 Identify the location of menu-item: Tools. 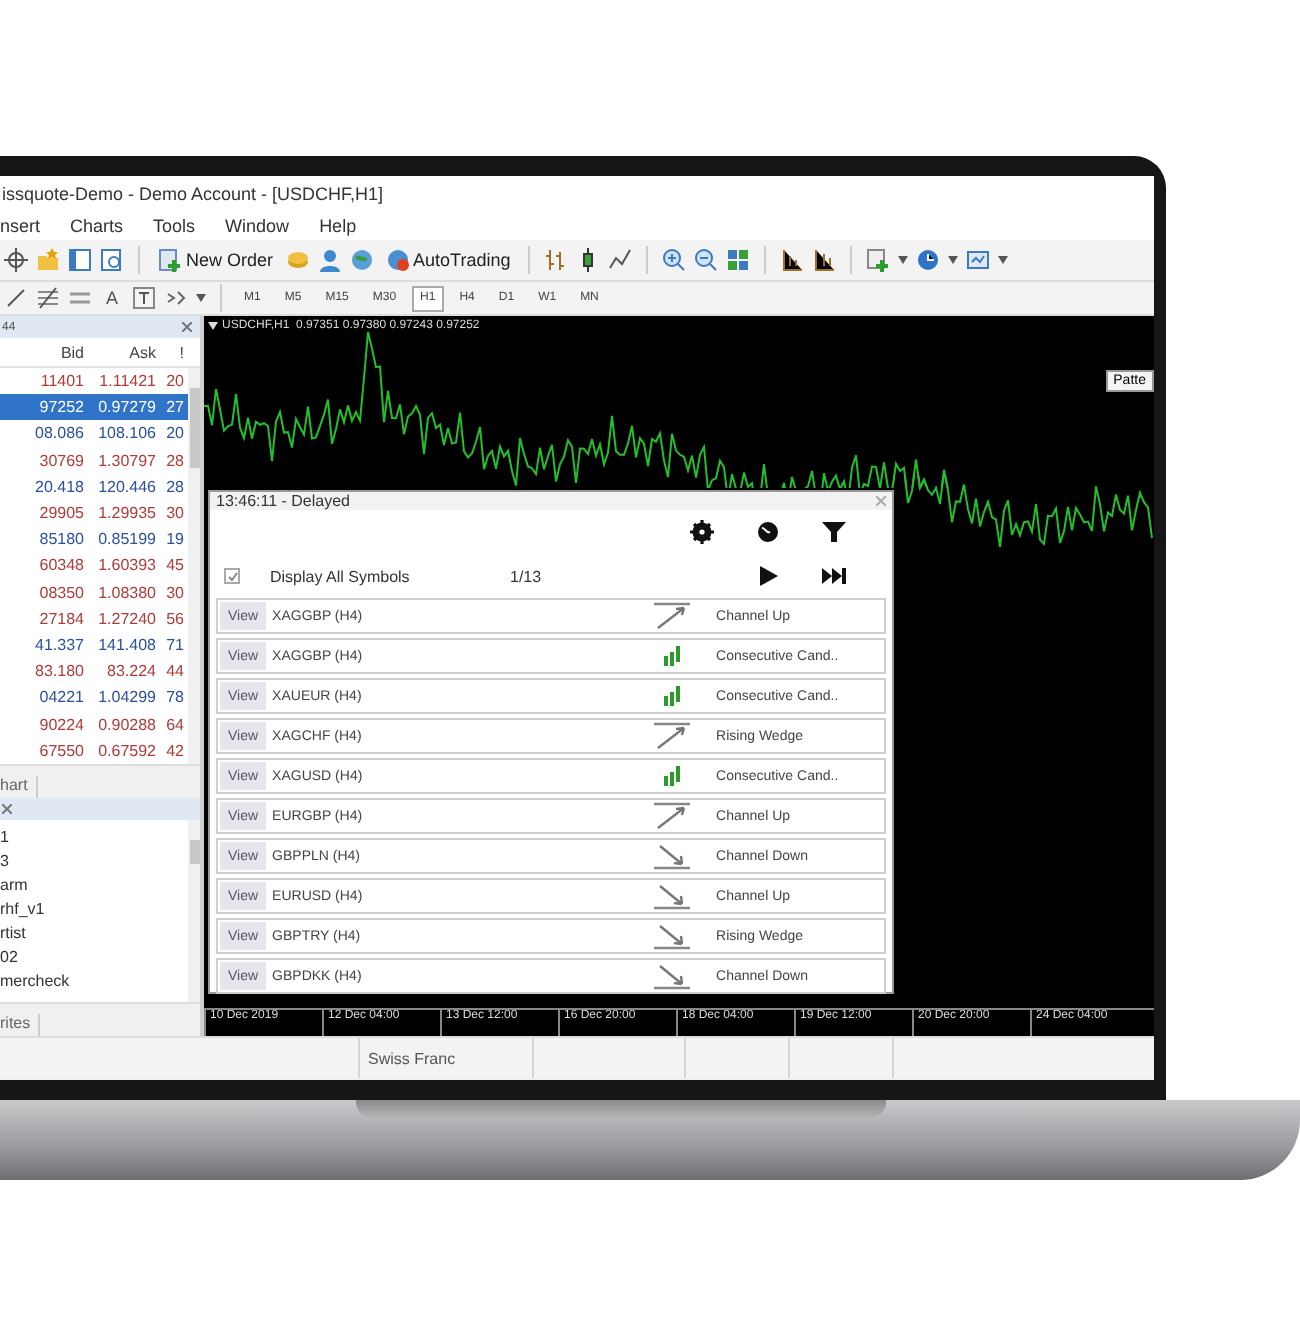
(174, 225).